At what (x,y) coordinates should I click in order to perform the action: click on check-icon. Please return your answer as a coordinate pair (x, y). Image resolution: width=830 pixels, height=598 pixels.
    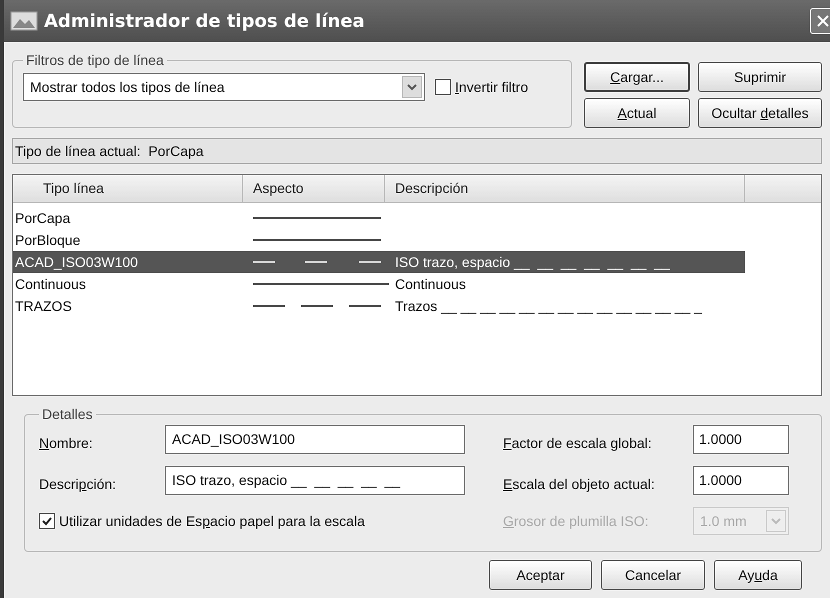
    Looking at the image, I should click on (47, 521).